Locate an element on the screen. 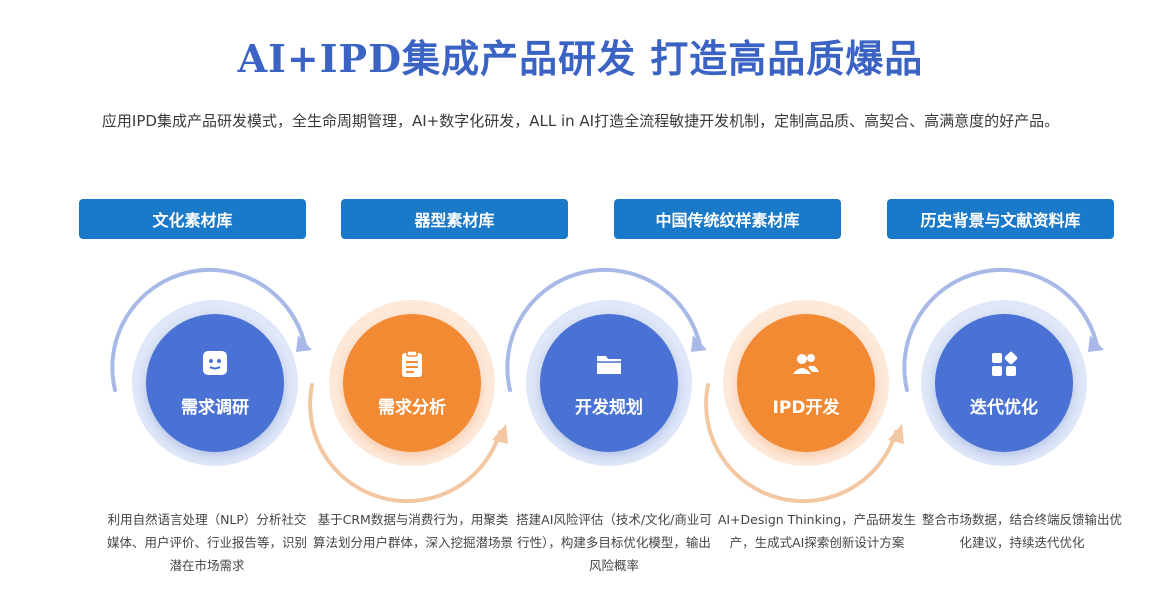 Image resolution: width=1161 pixels, height=603 pixels. step-description: 基于CRM数据与消费行为，用聚类算法划分用户群体，深入挖掘潜场景 is located at coordinates (413, 531).